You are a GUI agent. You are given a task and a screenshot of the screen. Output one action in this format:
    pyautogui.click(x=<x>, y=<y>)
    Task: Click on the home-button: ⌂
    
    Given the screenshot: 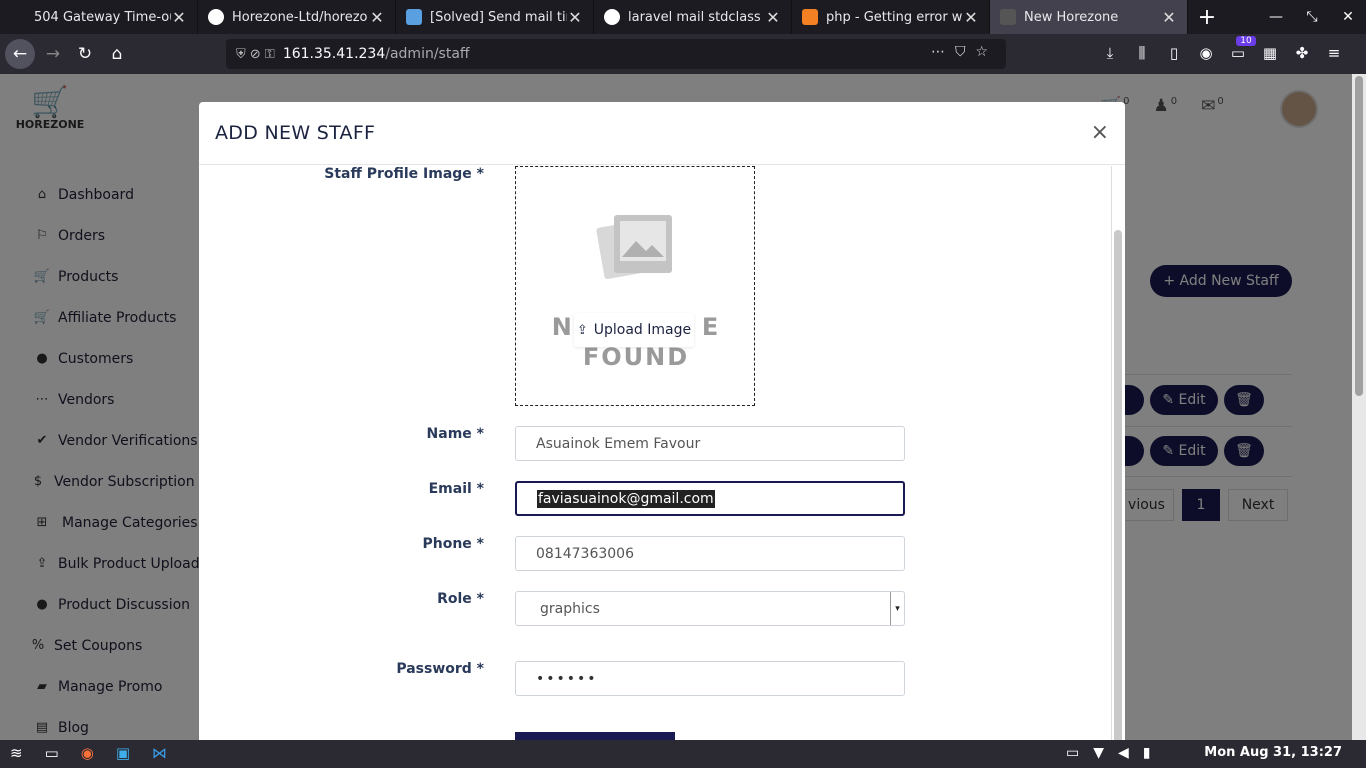 What is the action you would take?
    pyautogui.click(x=117, y=54)
    